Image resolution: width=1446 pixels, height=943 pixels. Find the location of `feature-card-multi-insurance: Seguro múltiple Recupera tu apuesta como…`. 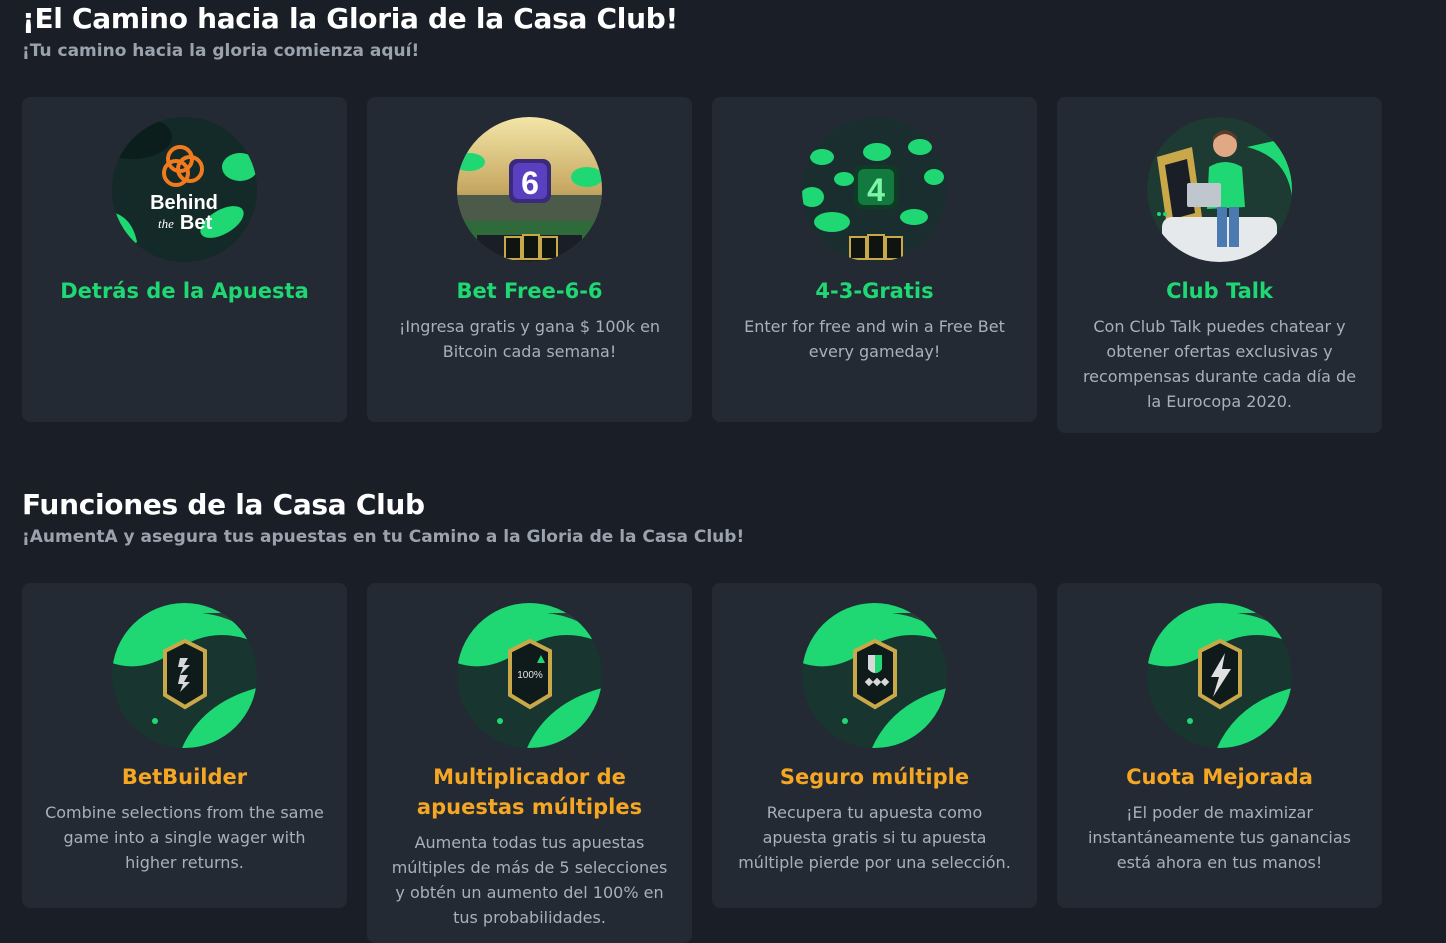

feature-card-multi-insurance: Seguro múltiple Recupera tu apuesta como… is located at coordinates (874, 745).